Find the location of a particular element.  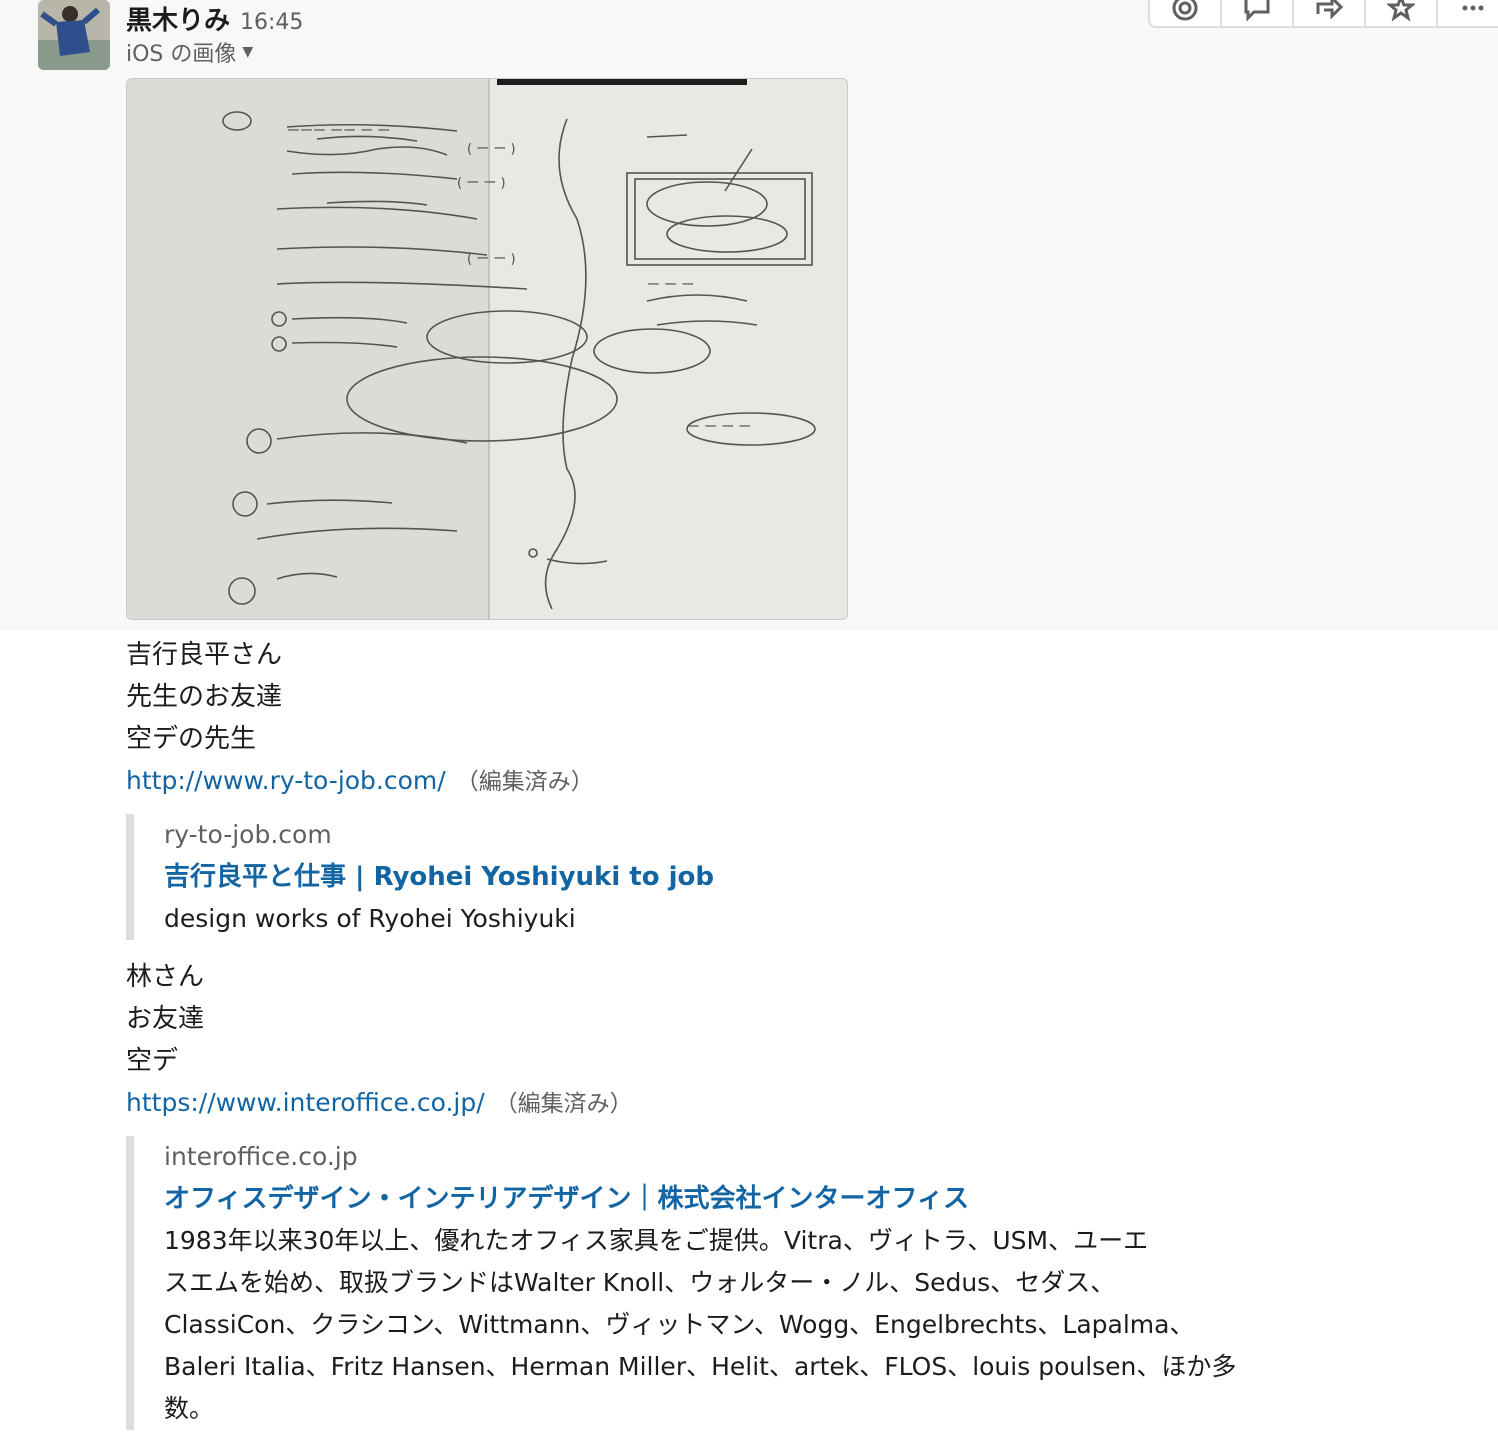

emoji-icon is located at coordinates (1185, 10).